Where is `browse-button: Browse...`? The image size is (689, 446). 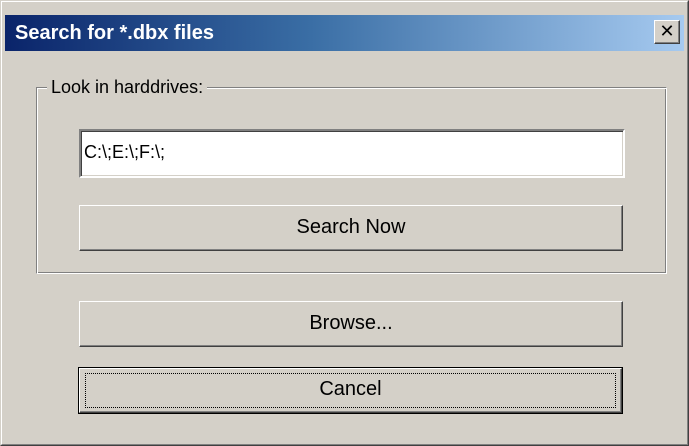
browse-button: Browse... is located at coordinates (351, 324).